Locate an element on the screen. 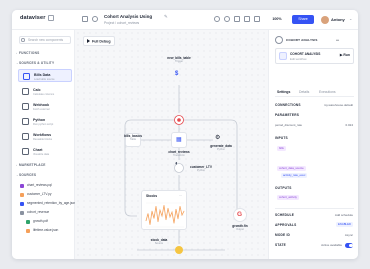 The width and height of the screenshot is (370, 269). input-pill: activity_rate_exec is located at coordinates (294, 175).